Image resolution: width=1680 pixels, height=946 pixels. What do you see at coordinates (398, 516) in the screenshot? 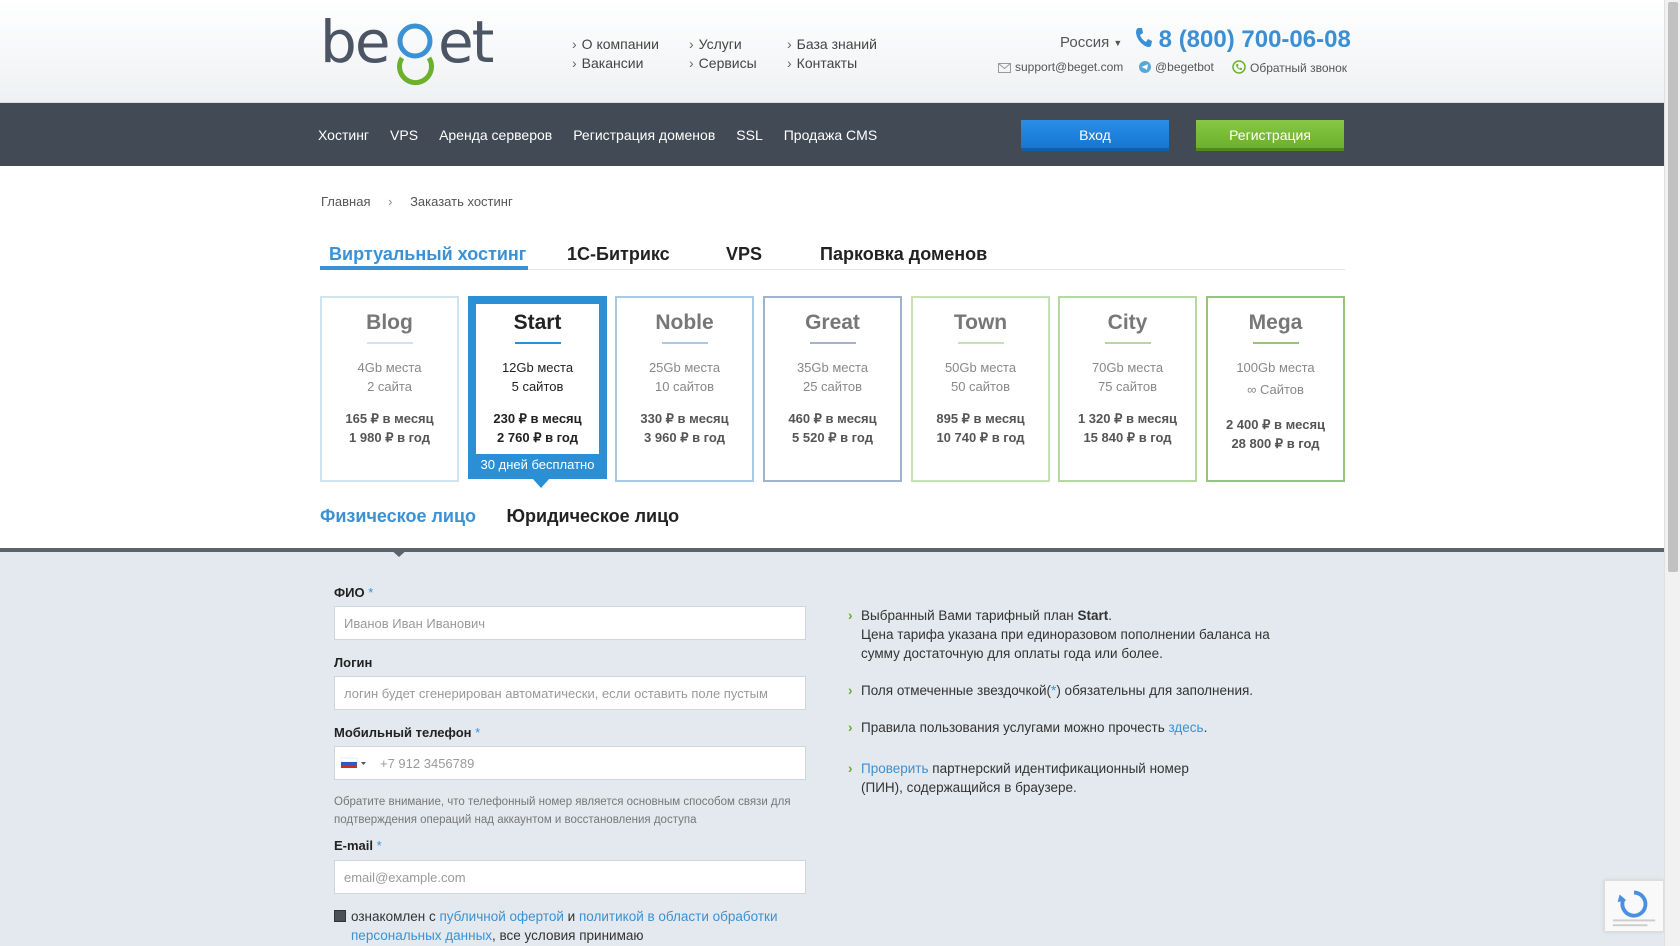
I see `tab-individual: Физическое лицо` at bounding box center [398, 516].